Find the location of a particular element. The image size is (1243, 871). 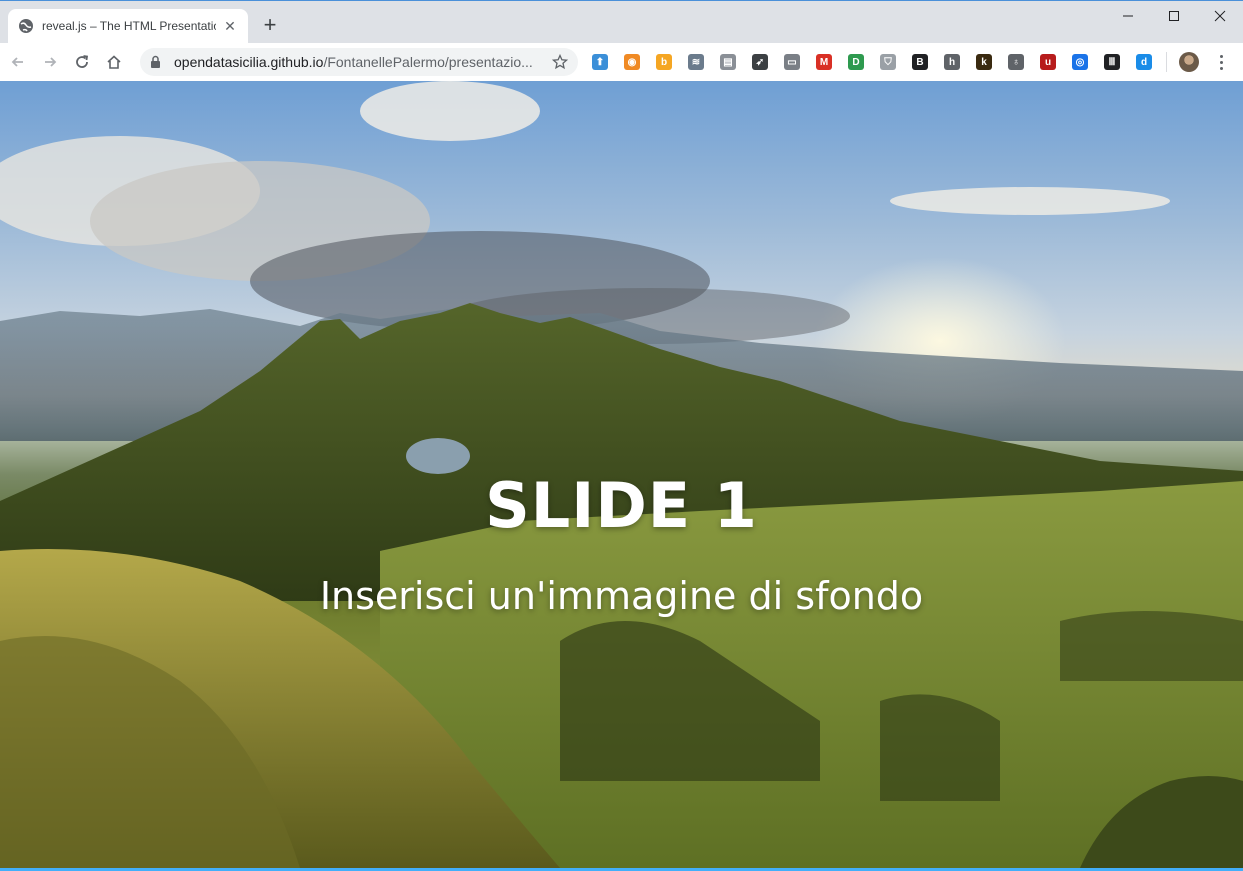

minimize-icon is located at coordinates (1128, 16).